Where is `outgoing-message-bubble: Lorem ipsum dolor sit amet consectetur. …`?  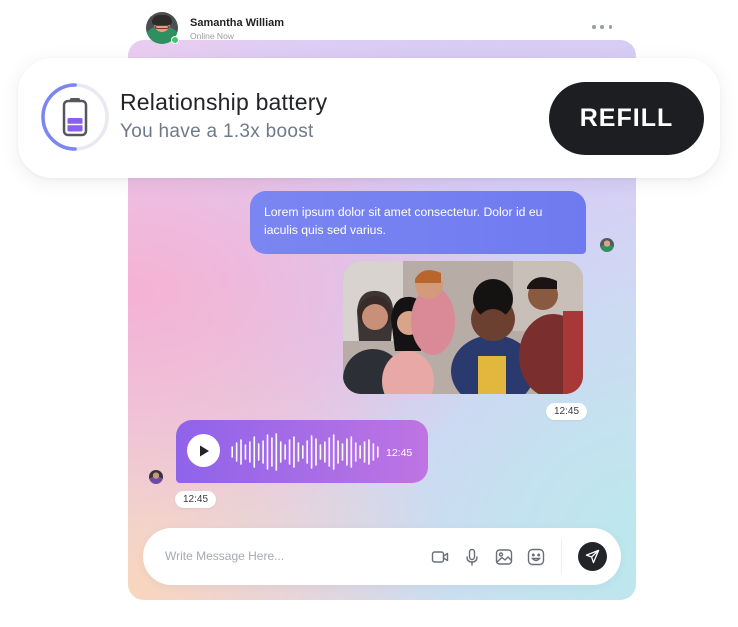
outgoing-message-bubble: Lorem ipsum dolor sit amet consectetur. … is located at coordinates (418, 222).